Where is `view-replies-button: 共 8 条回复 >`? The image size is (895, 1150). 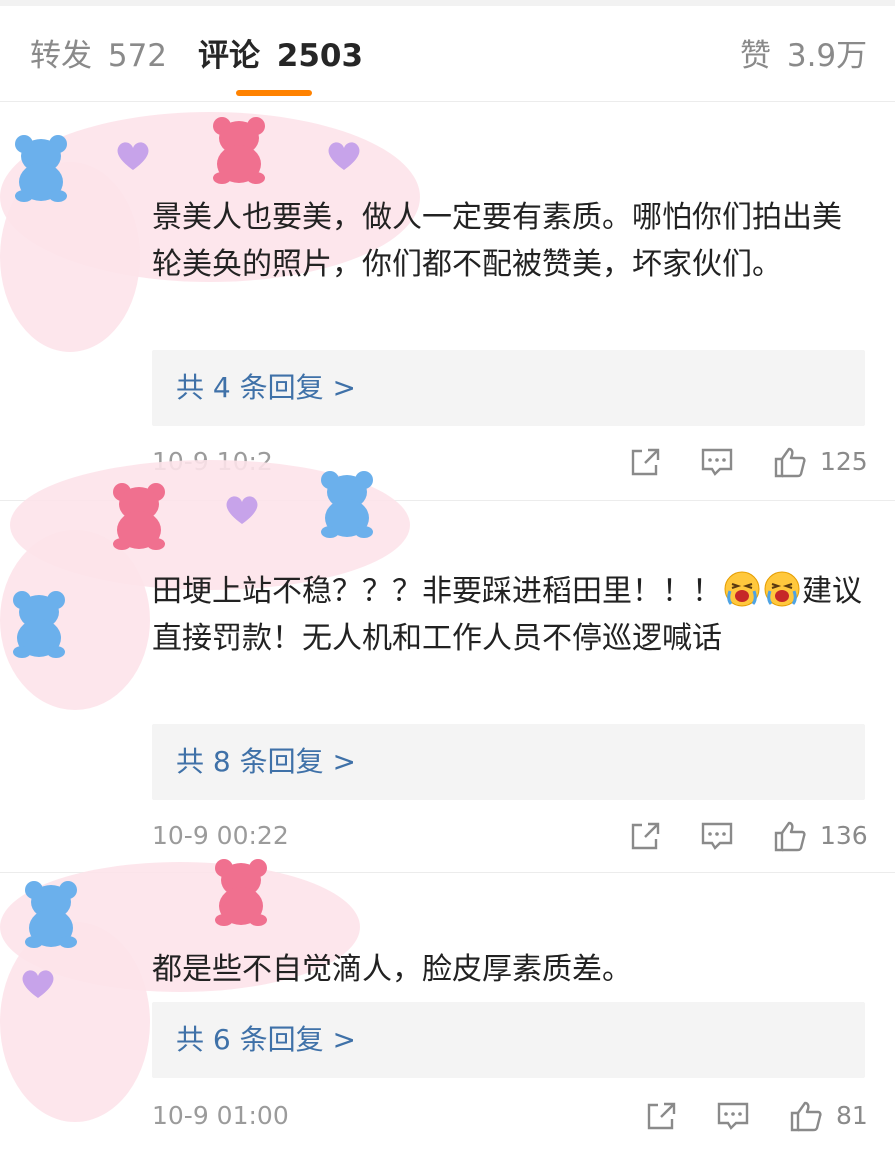 view-replies-button: 共 8 条回复 > is located at coordinates (508, 762).